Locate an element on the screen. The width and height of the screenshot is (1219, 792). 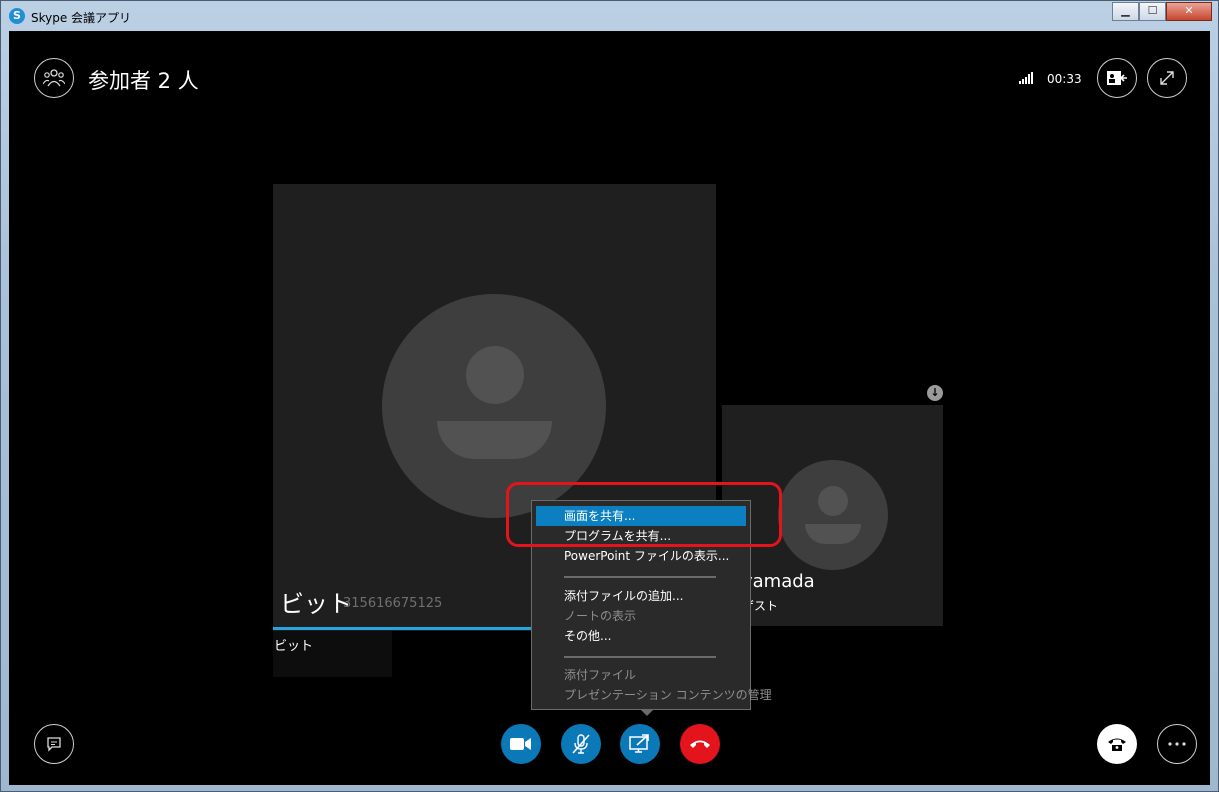
expand-icon is located at coordinates (1167, 78).